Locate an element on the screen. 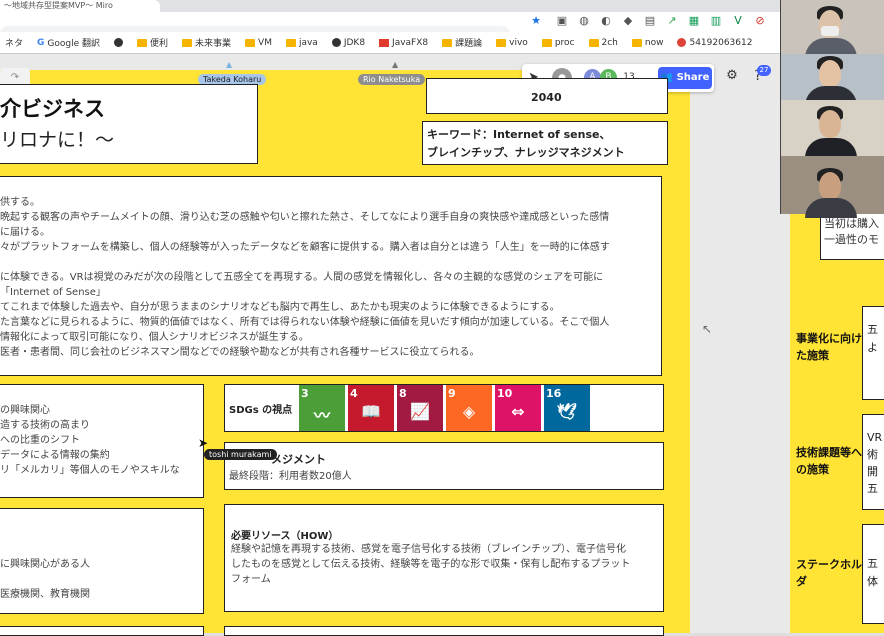  sdg-goal-number: 4 is located at coordinates (354, 393).